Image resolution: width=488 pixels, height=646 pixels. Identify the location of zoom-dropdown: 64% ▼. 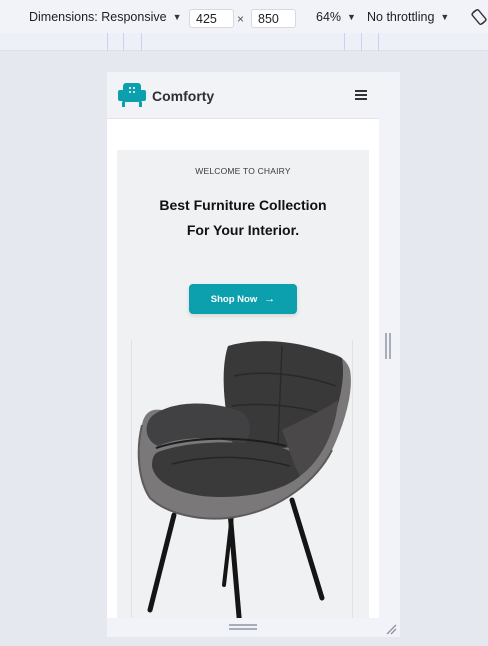
(336, 17).